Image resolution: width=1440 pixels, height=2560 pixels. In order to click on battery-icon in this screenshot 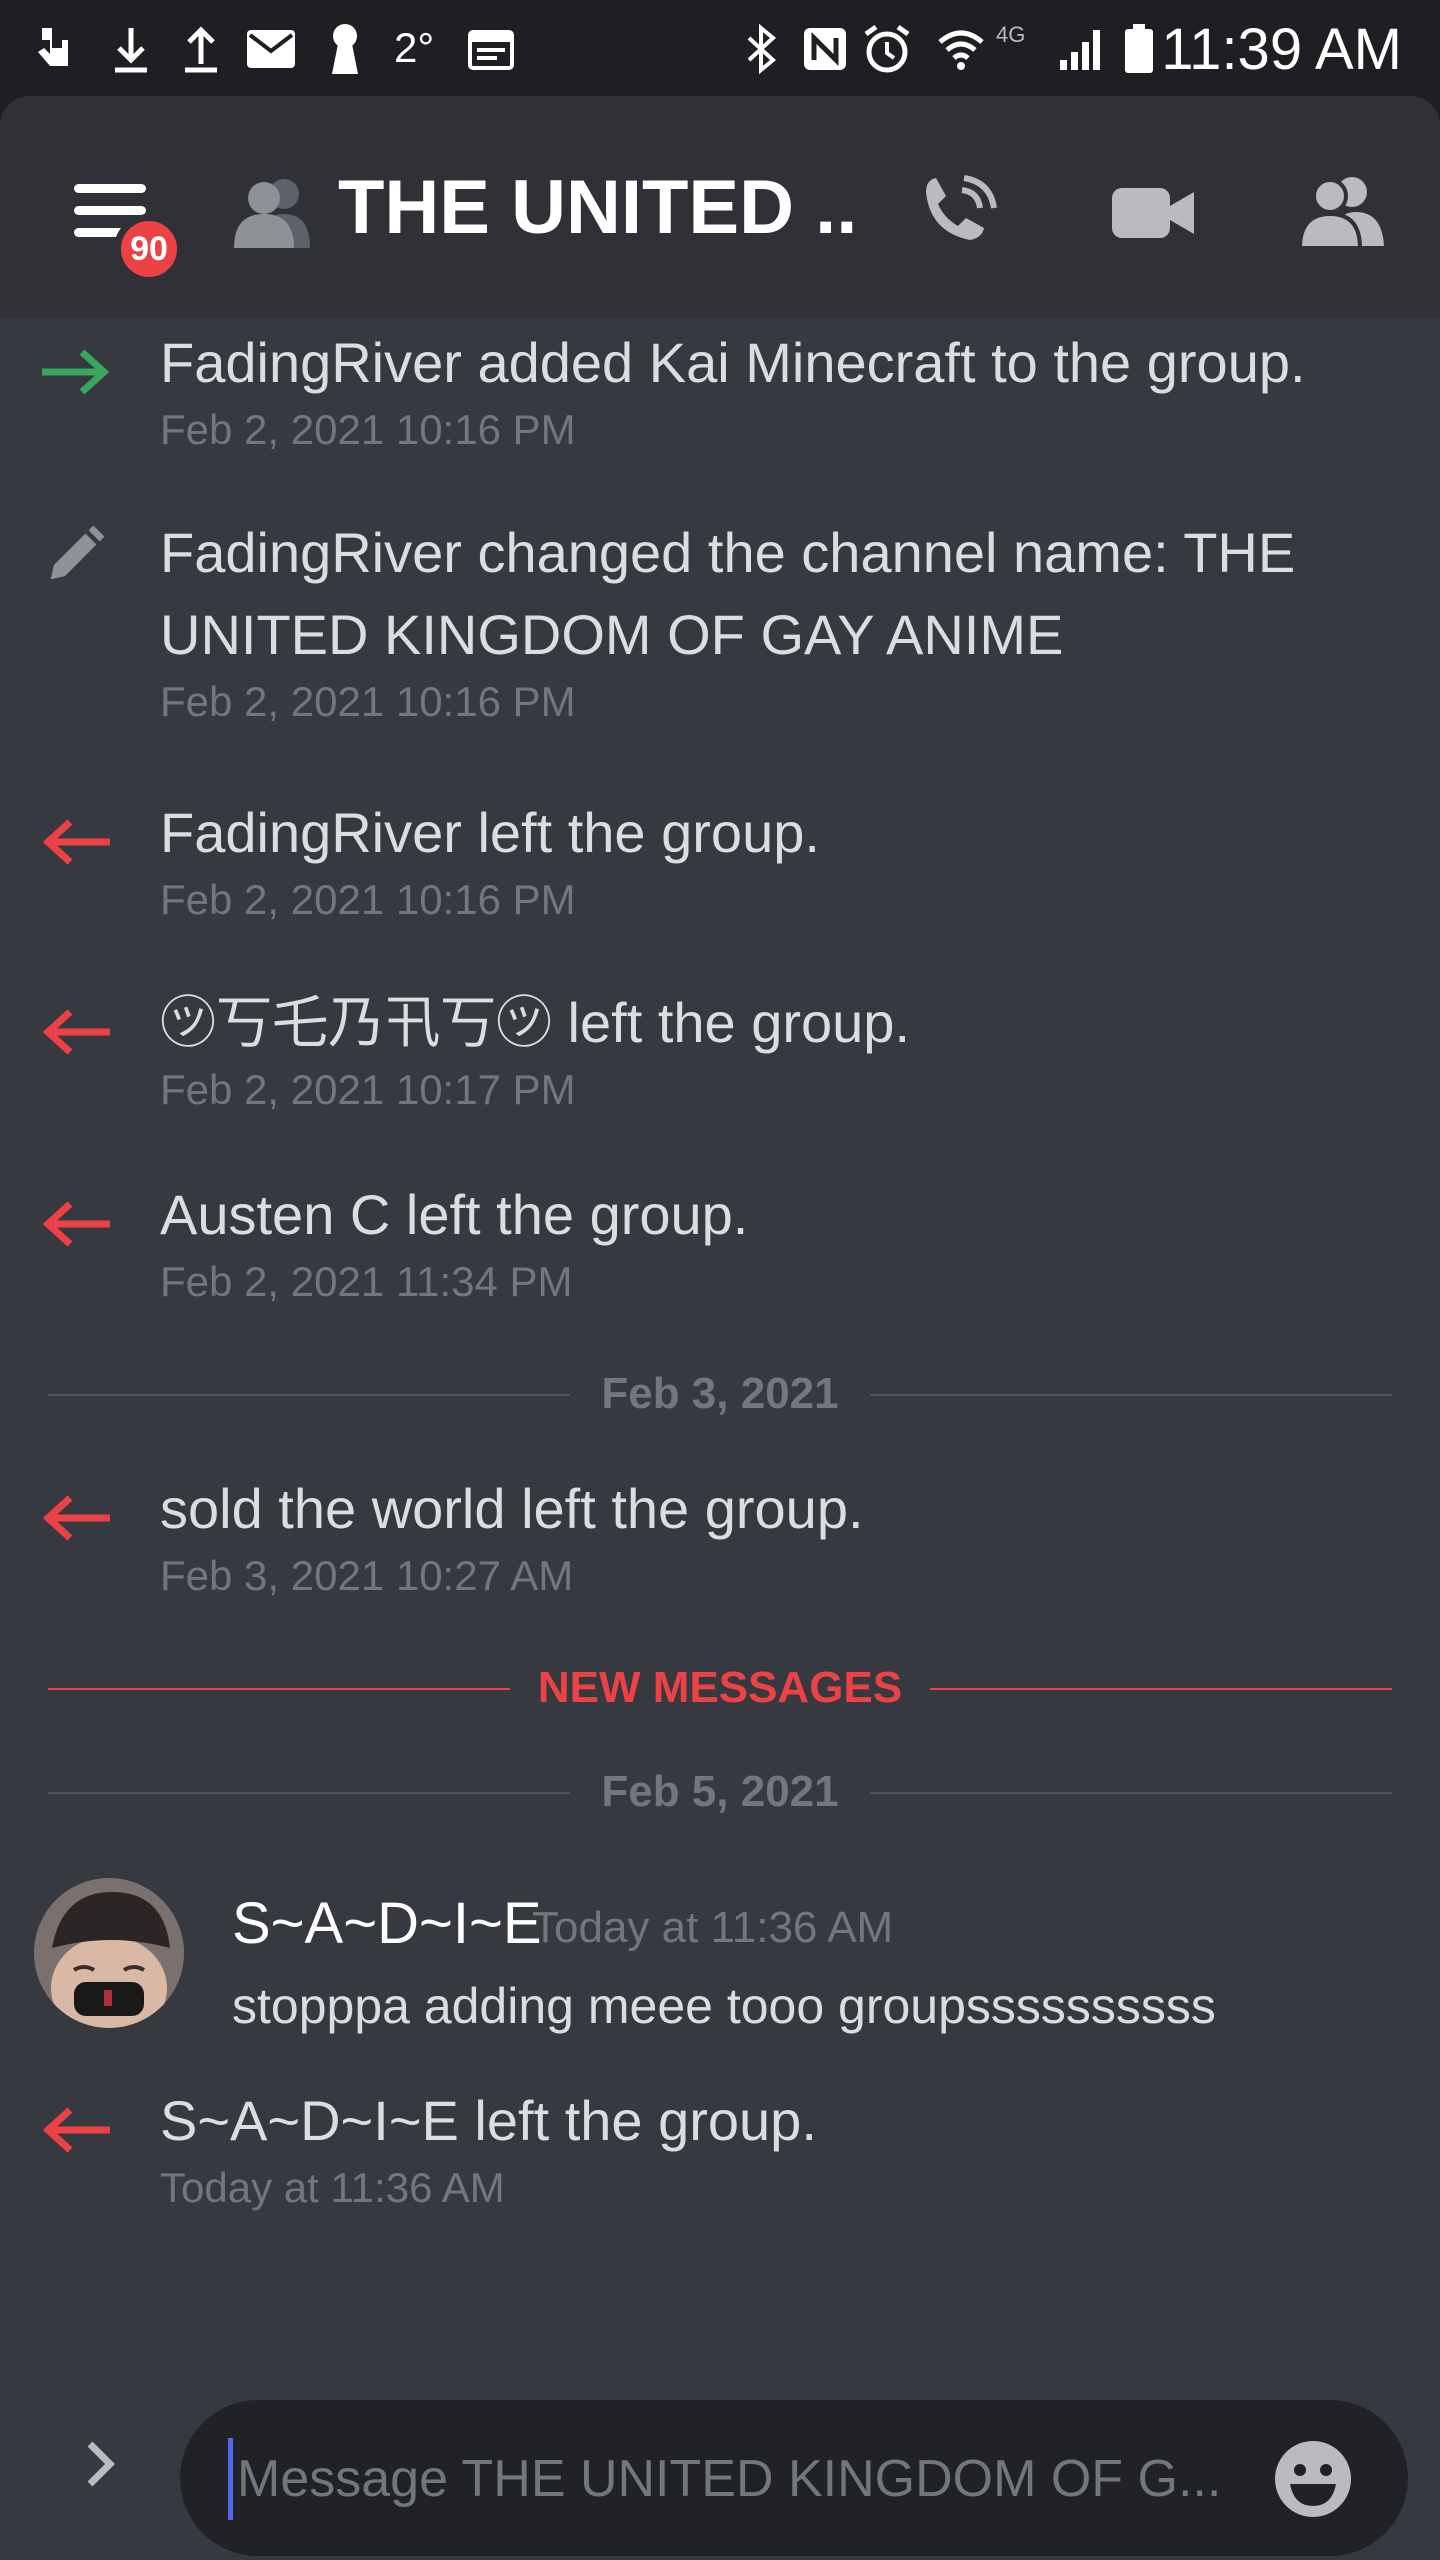, I will do `click(1139, 49)`.